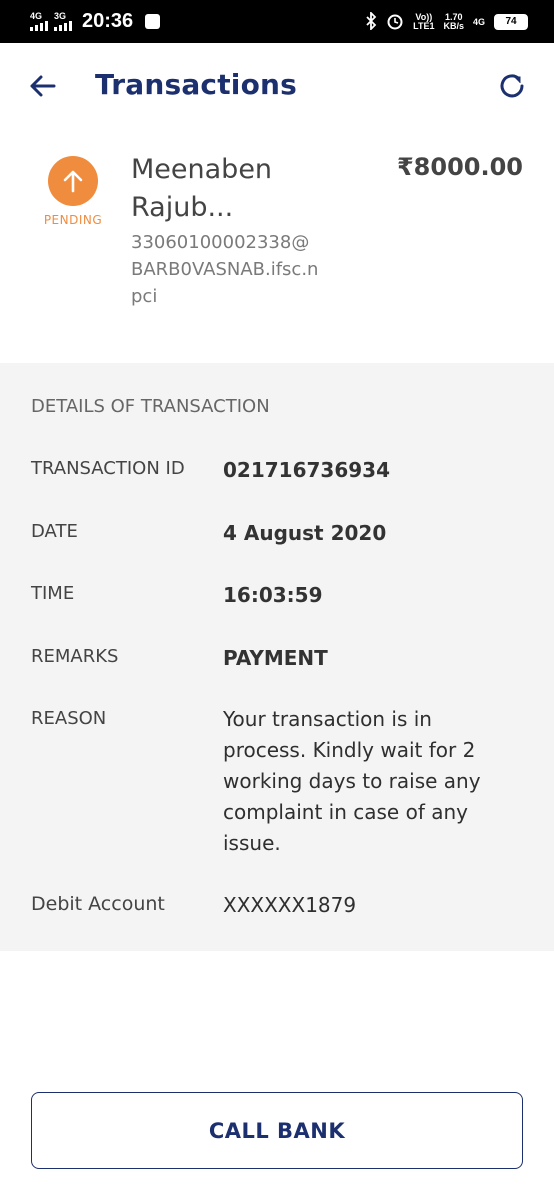 The image size is (554, 1200). Describe the element at coordinates (305, 533) in the screenshot. I see `detail-value: 4 August 2020` at that location.